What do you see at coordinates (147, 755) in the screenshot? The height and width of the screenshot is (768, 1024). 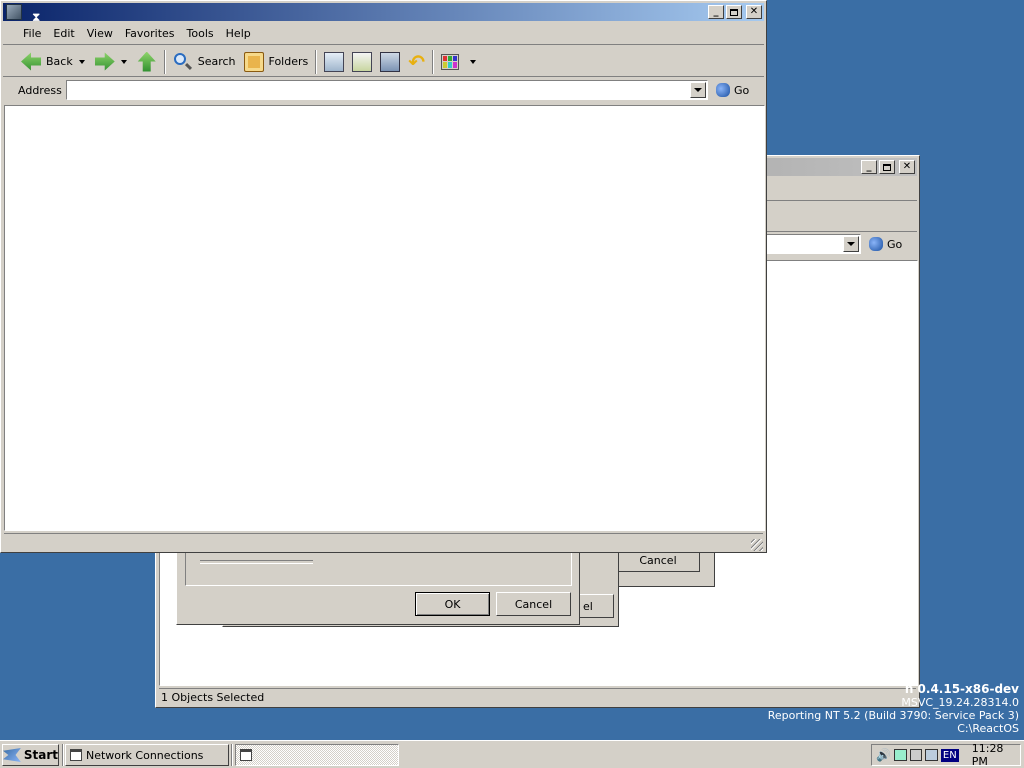 I see `taskbar-button-network-connections: Network Connections` at bounding box center [147, 755].